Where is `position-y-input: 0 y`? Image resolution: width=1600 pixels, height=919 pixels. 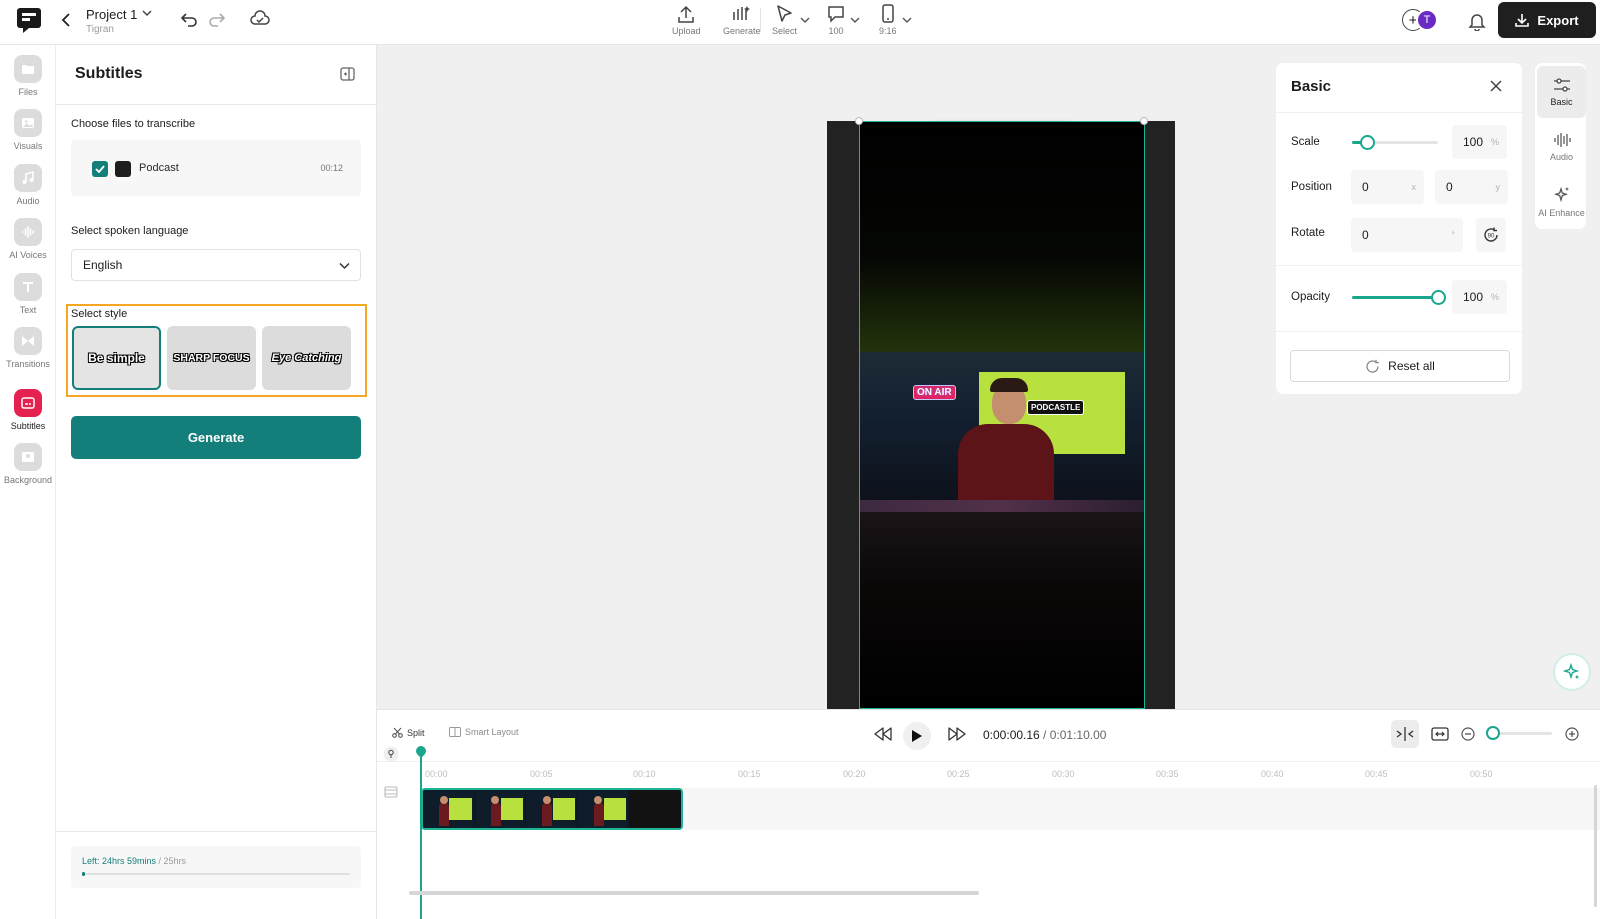
position-y-input: 0 y is located at coordinates (1471, 187).